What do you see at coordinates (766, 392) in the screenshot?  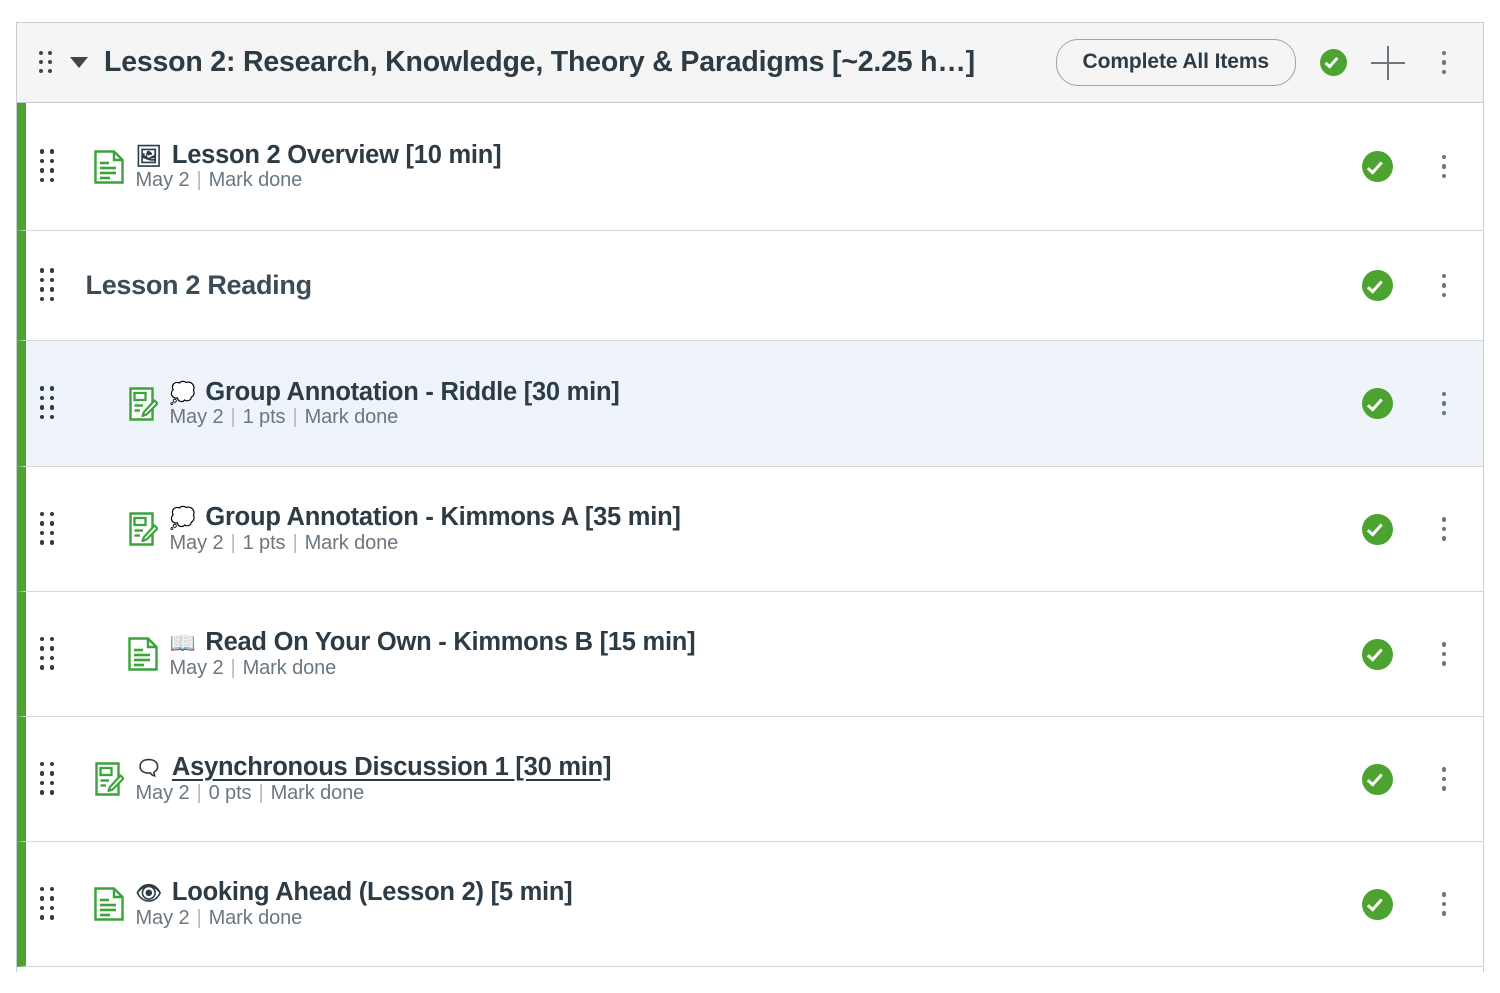 I see `item-title: 💭 Group Annotation - Riddle [30 min]` at bounding box center [766, 392].